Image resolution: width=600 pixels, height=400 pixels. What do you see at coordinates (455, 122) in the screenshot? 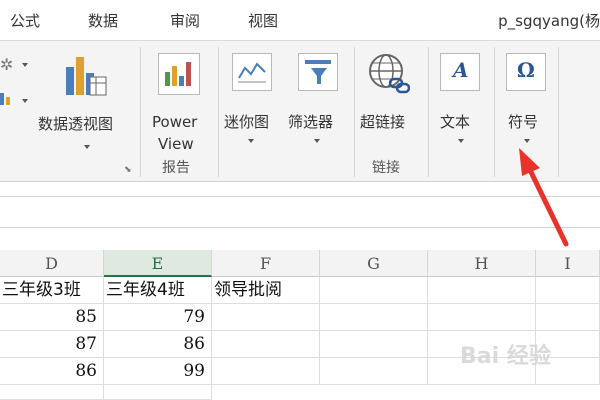
I see `text-label: 文本` at bounding box center [455, 122].